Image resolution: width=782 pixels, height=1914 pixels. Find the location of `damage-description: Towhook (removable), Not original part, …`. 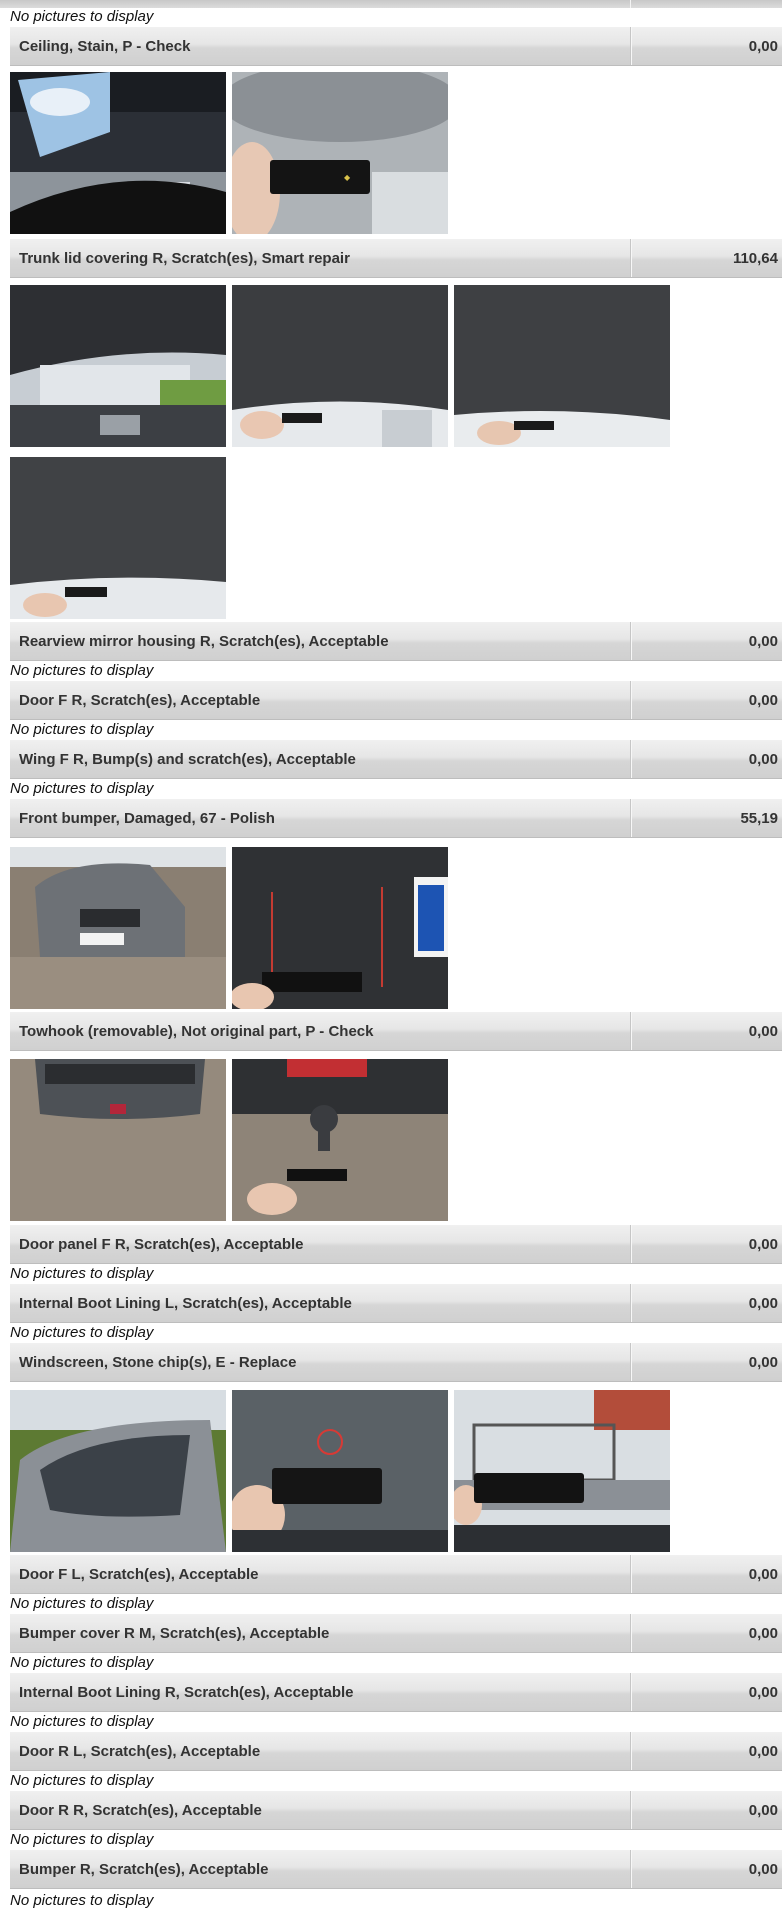

damage-description: Towhook (removable), Not original part, … is located at coordinates (196, 1031).